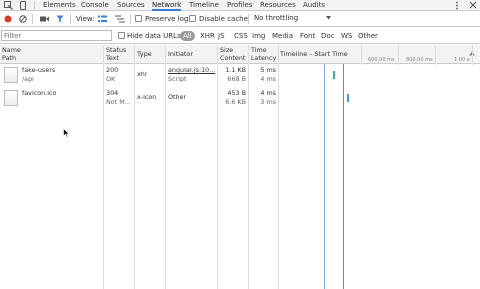 The height and width of the screenshot is (289, 480). I want to click on tab-audits: Audits, so click(314, 5).